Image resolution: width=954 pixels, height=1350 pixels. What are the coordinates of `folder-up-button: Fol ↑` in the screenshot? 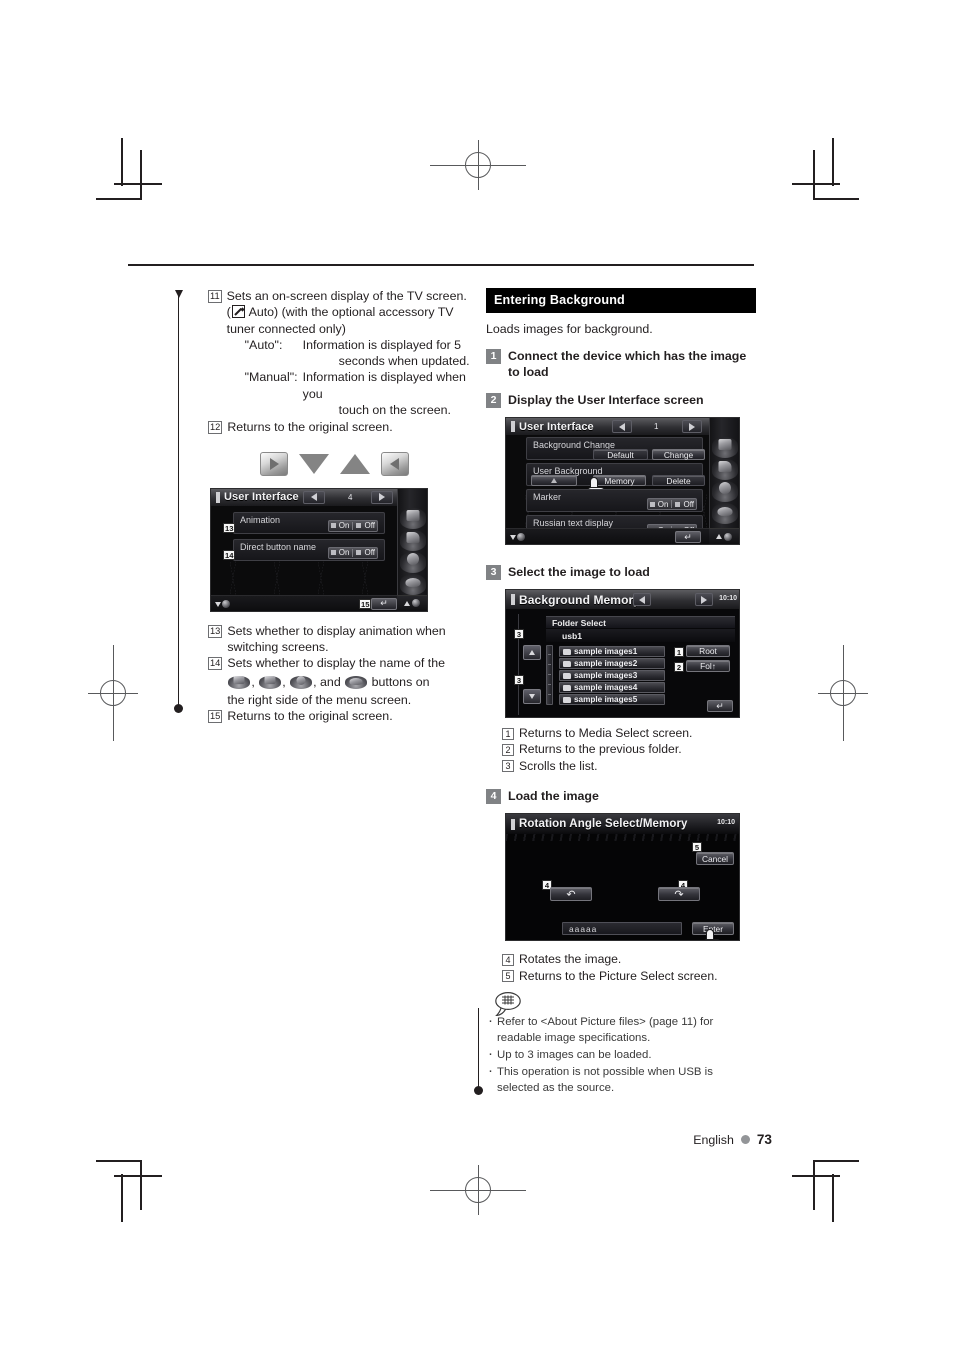 It's located at (708, 666).